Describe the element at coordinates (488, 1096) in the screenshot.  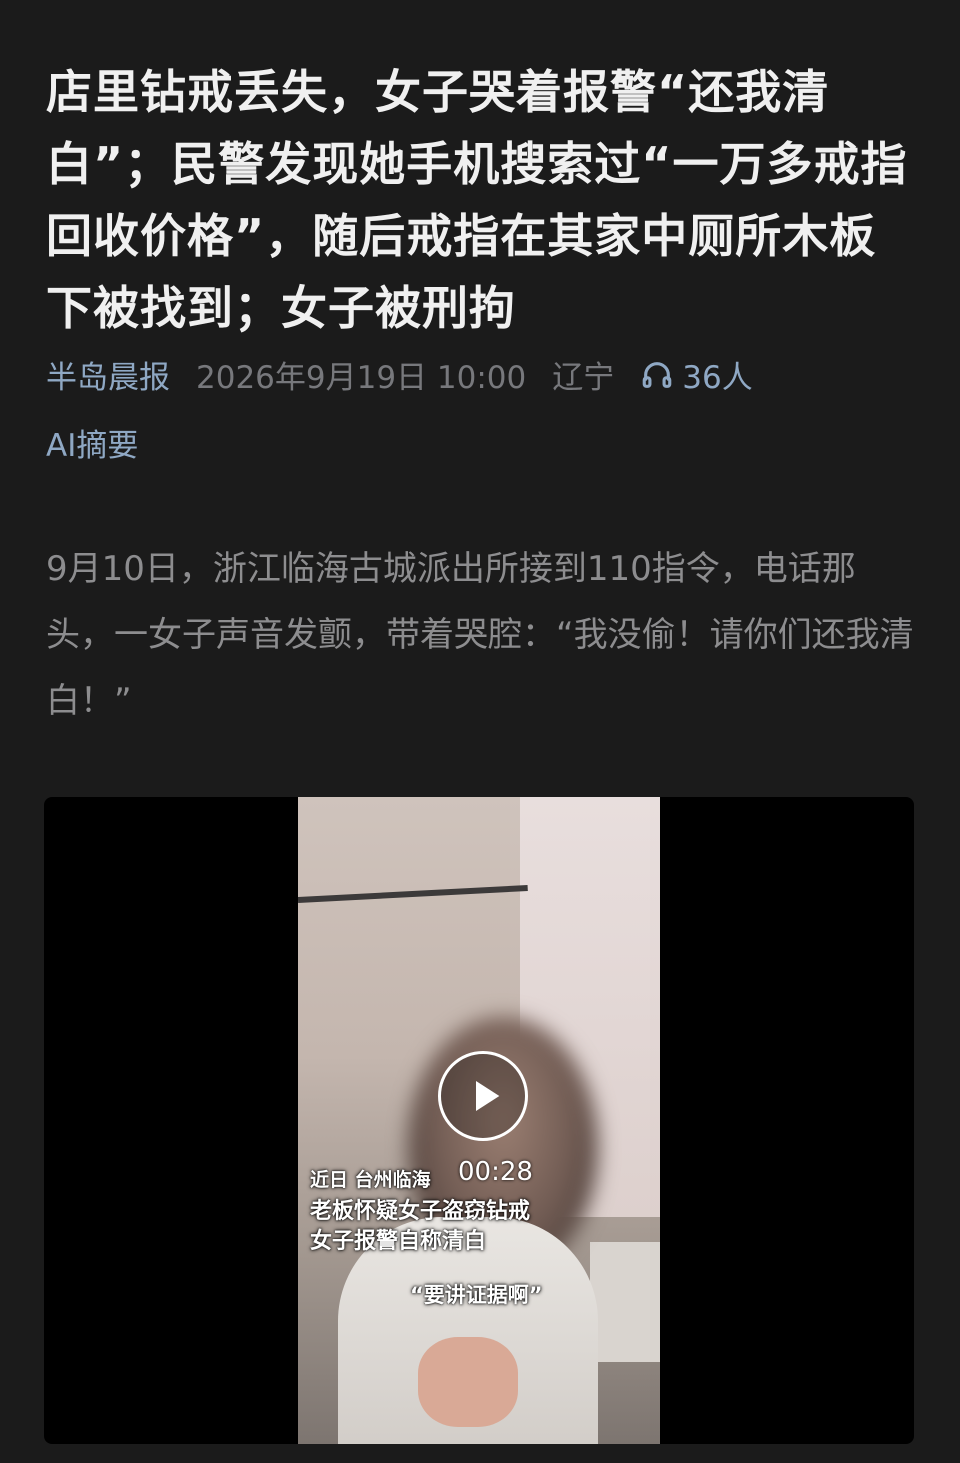
I see `play-icon` at that location.